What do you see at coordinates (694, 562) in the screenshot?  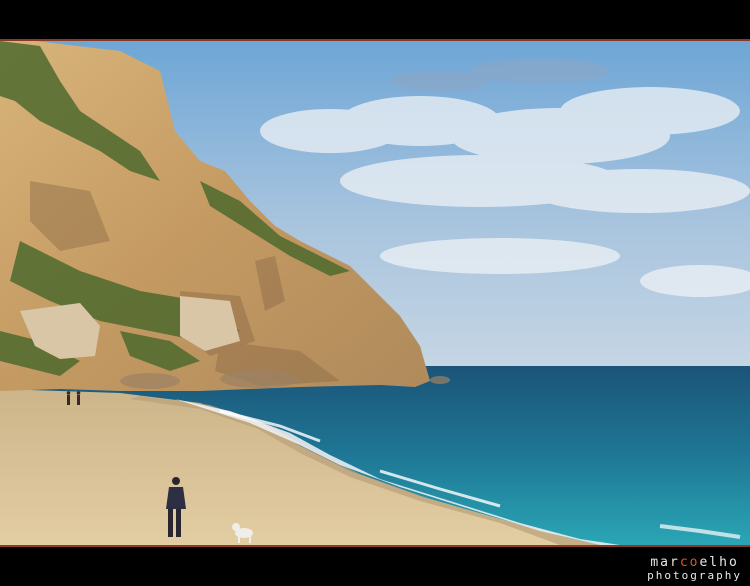 I see `watermark-name: marcoelho` at bounding box center [694, 562].